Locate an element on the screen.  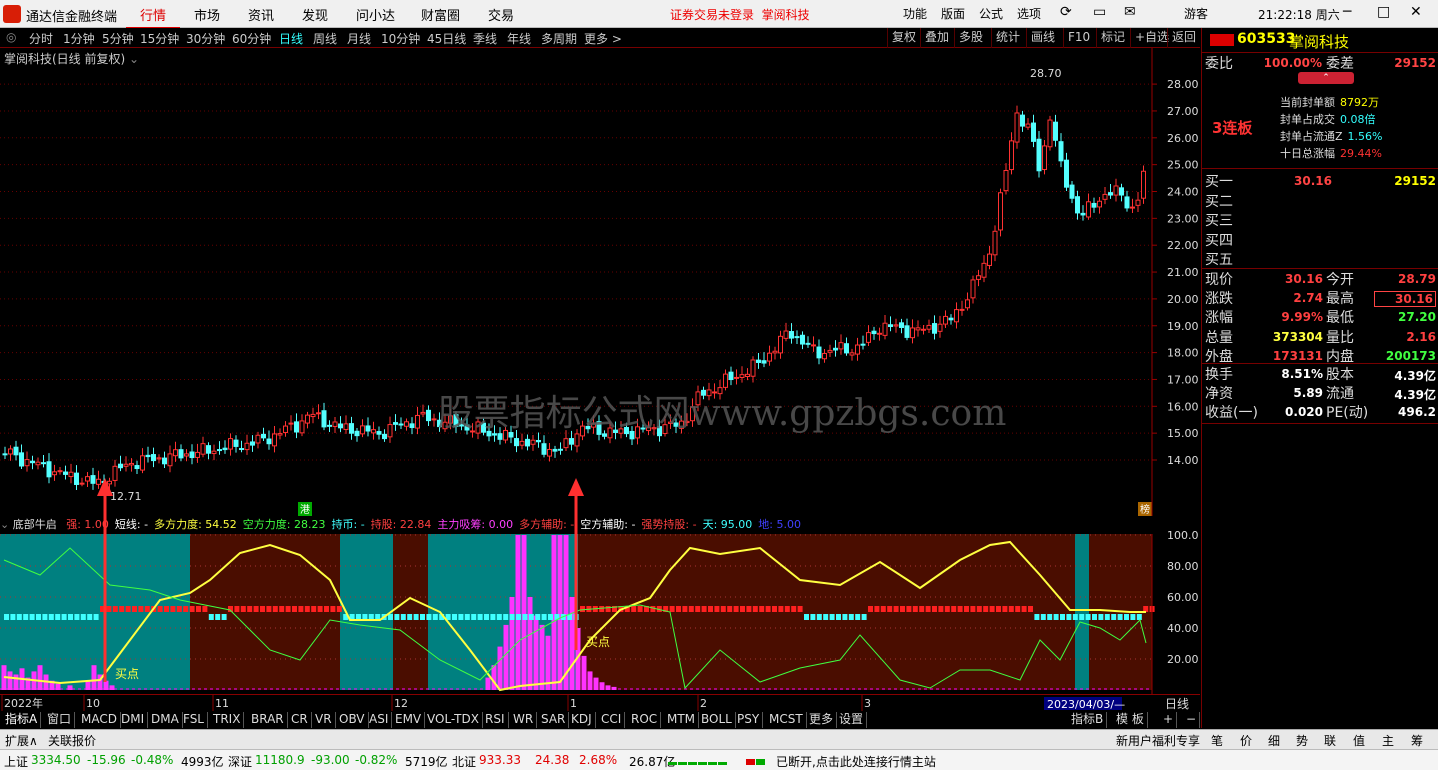
index-name-2: 北证 is located at coordinates (464, 761).